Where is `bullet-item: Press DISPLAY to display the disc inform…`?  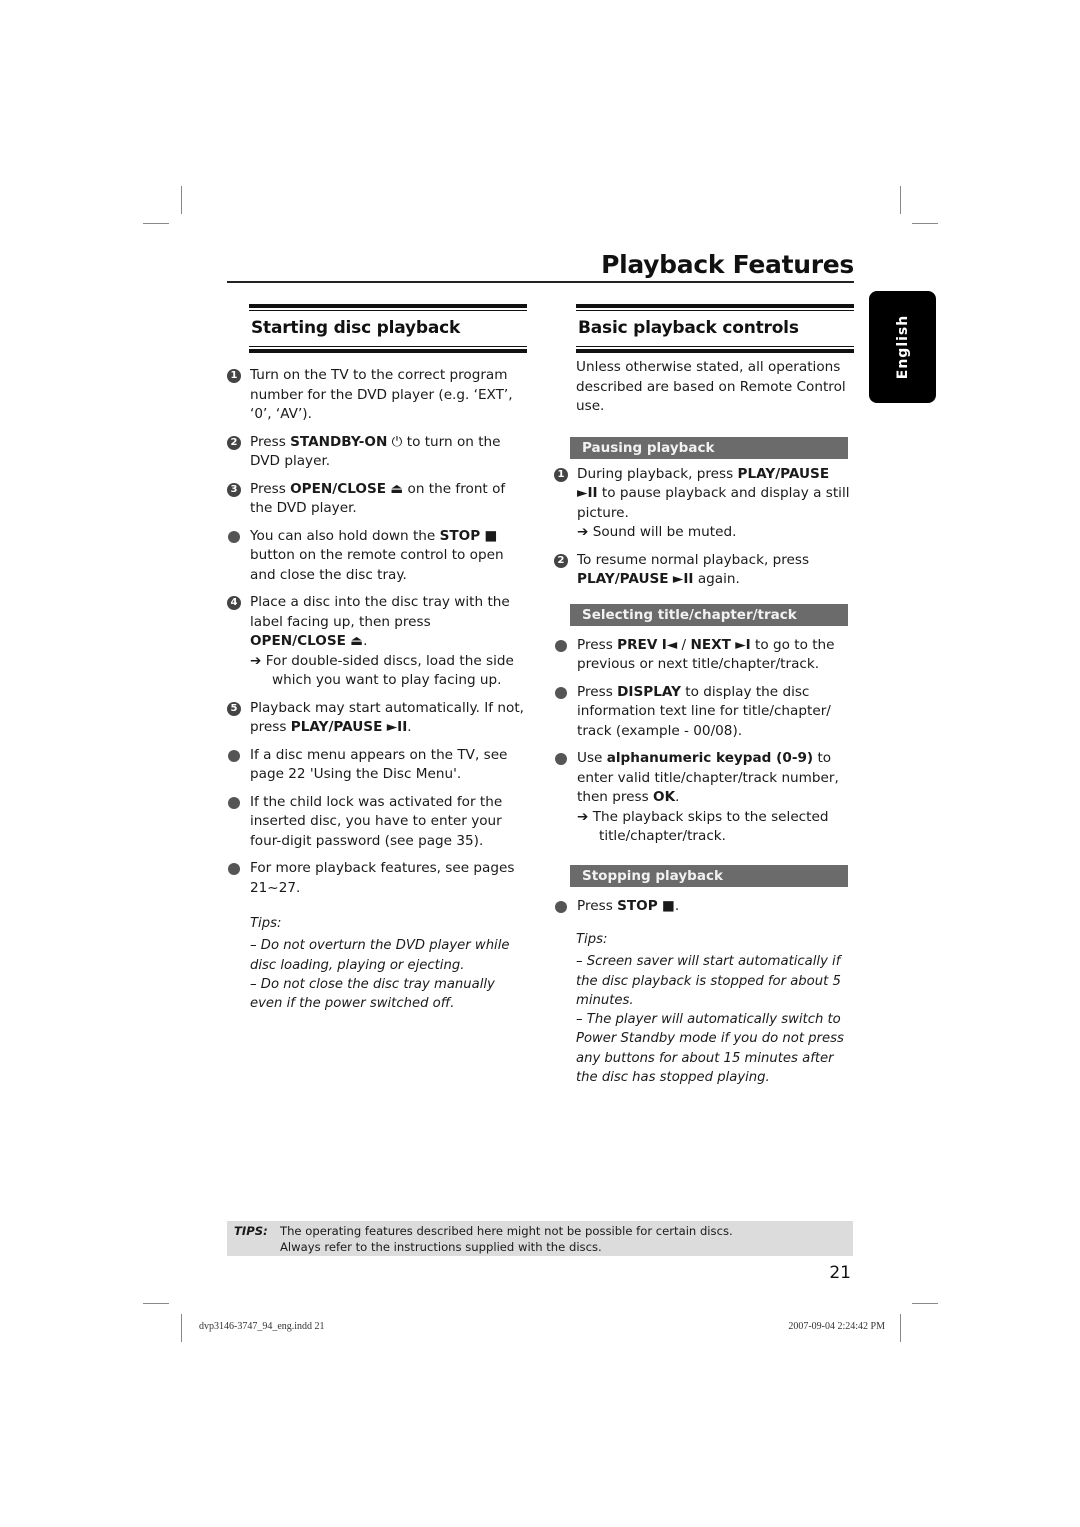
bullet-item: Press DISPLAY to display the disc inform… is located at coordinates (705, 712).